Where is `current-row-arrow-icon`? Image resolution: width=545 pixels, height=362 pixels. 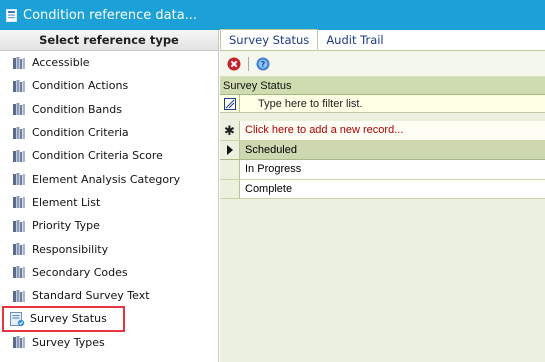 current-row-arrow-icon is located at coordinates (229, 149).